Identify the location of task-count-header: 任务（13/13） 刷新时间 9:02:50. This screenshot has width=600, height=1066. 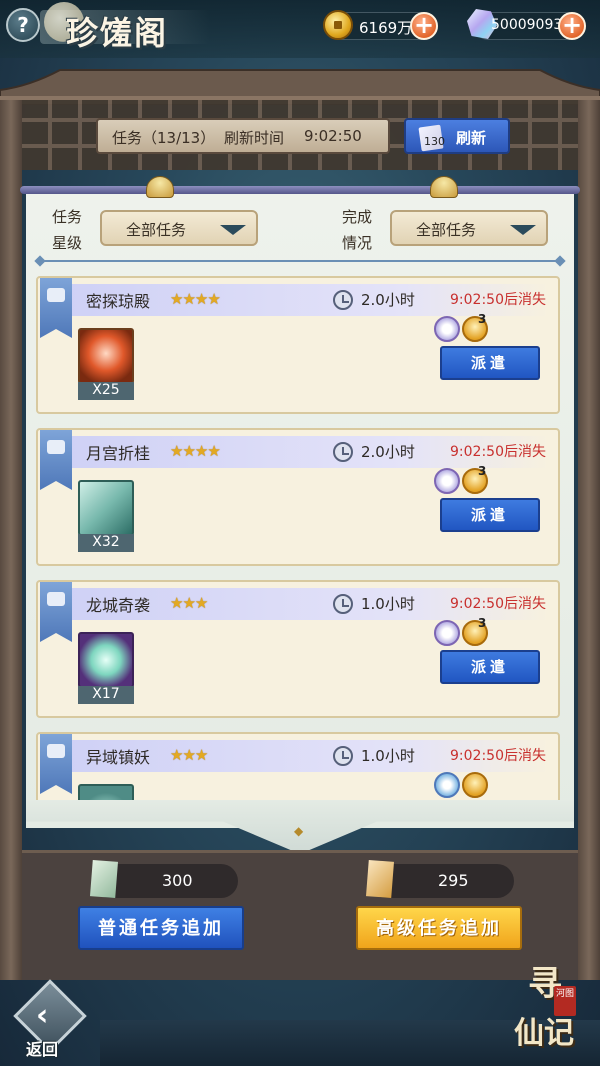
(243, 136).